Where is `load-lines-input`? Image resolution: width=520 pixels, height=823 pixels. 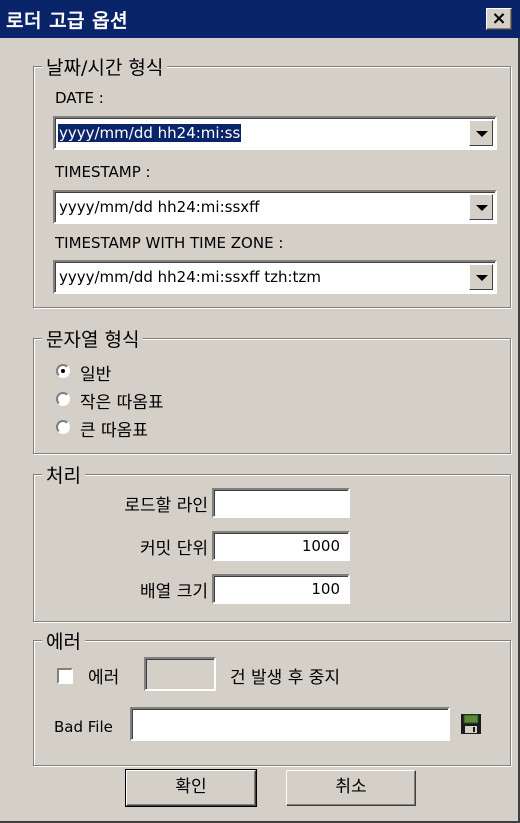 load-lines-input is located at coordinates (281, 503).